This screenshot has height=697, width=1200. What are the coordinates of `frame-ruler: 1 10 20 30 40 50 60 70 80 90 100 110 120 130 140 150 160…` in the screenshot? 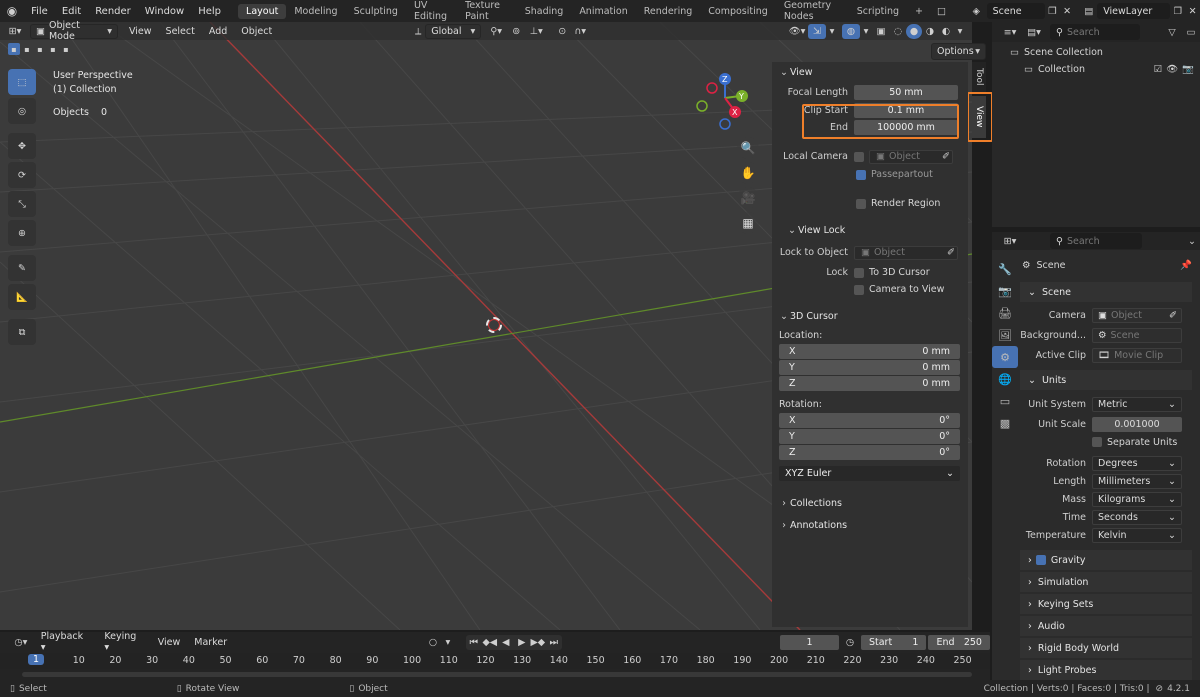 It's located at (495, 661).